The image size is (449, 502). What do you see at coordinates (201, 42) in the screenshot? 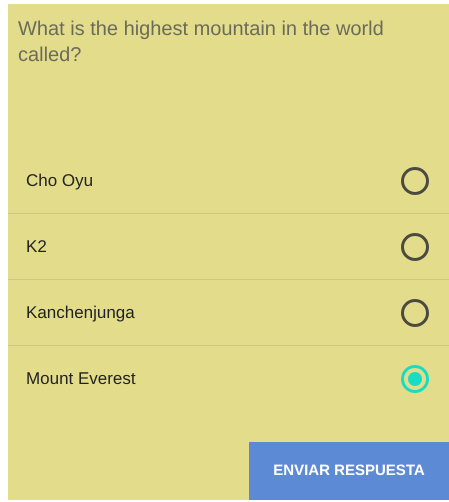
I see `question-text: What is the highest mountain in the world called?` at bounding box center [201, 42].